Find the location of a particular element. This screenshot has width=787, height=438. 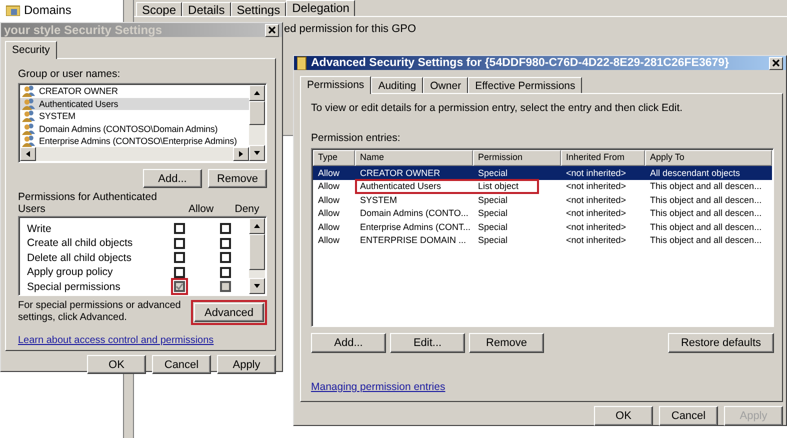

tab: Delegation is located at coordinates (321, 8).